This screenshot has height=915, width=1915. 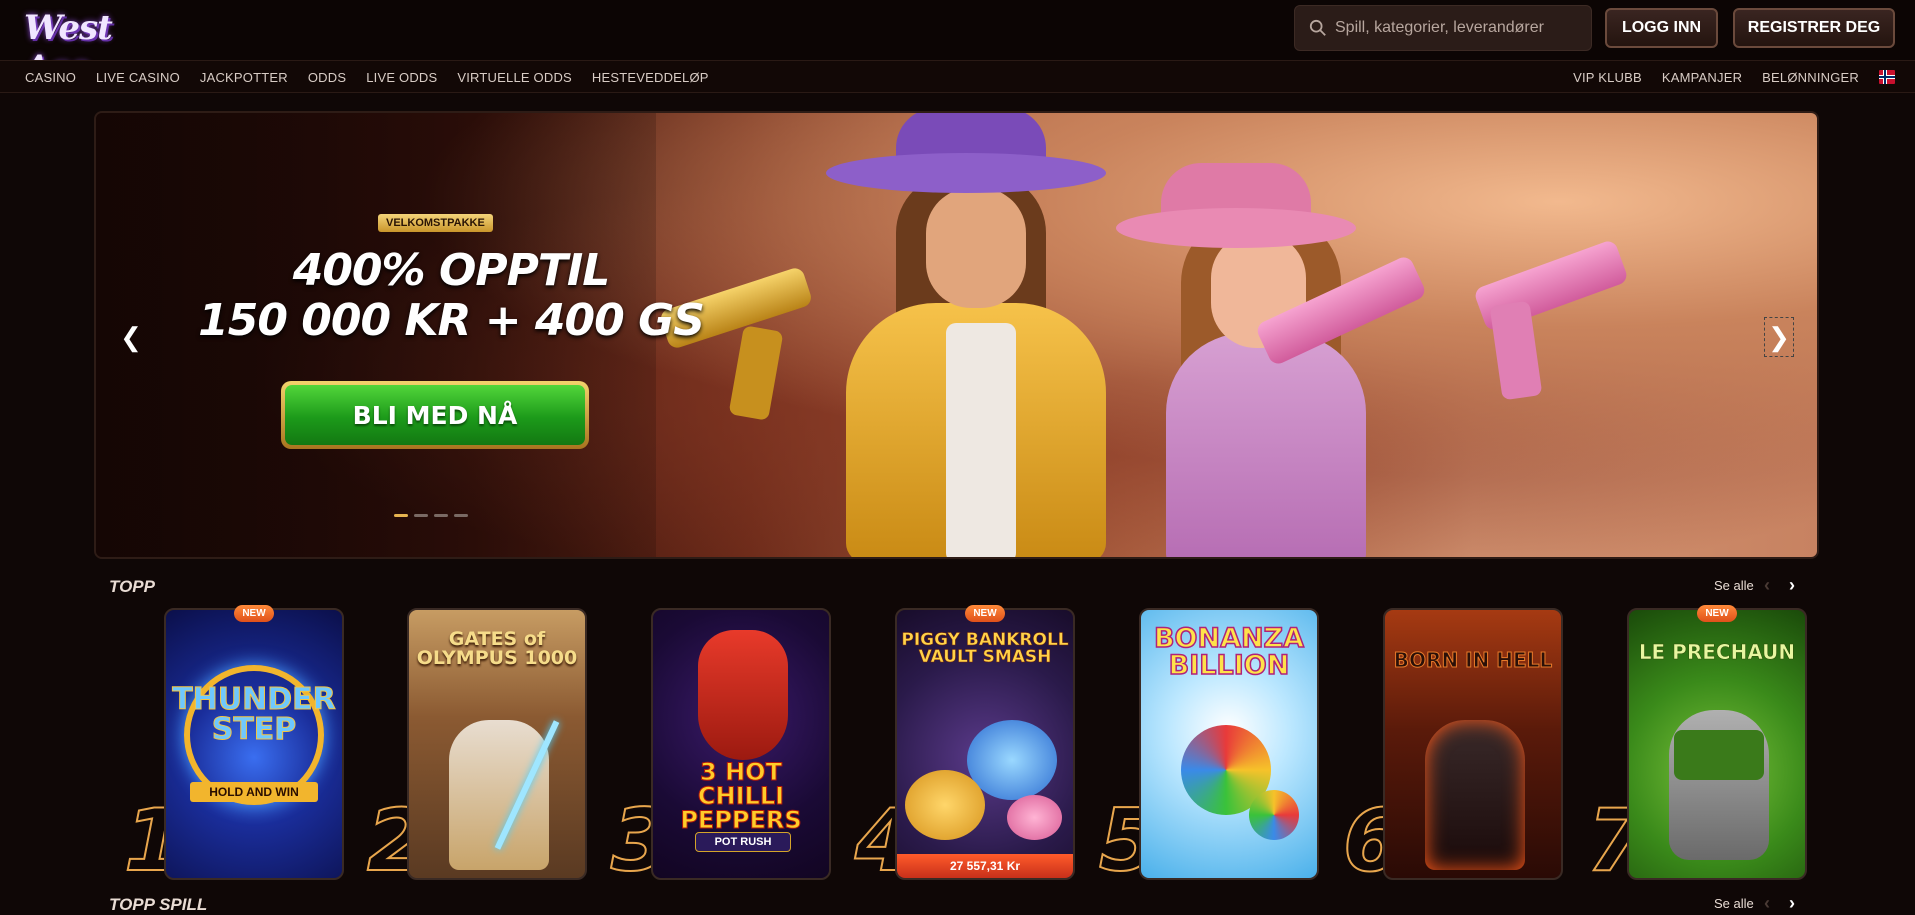 I want to click on top-bar: West Ace LOGG INN REGISTRER DEG, so click(x=957, y=44).